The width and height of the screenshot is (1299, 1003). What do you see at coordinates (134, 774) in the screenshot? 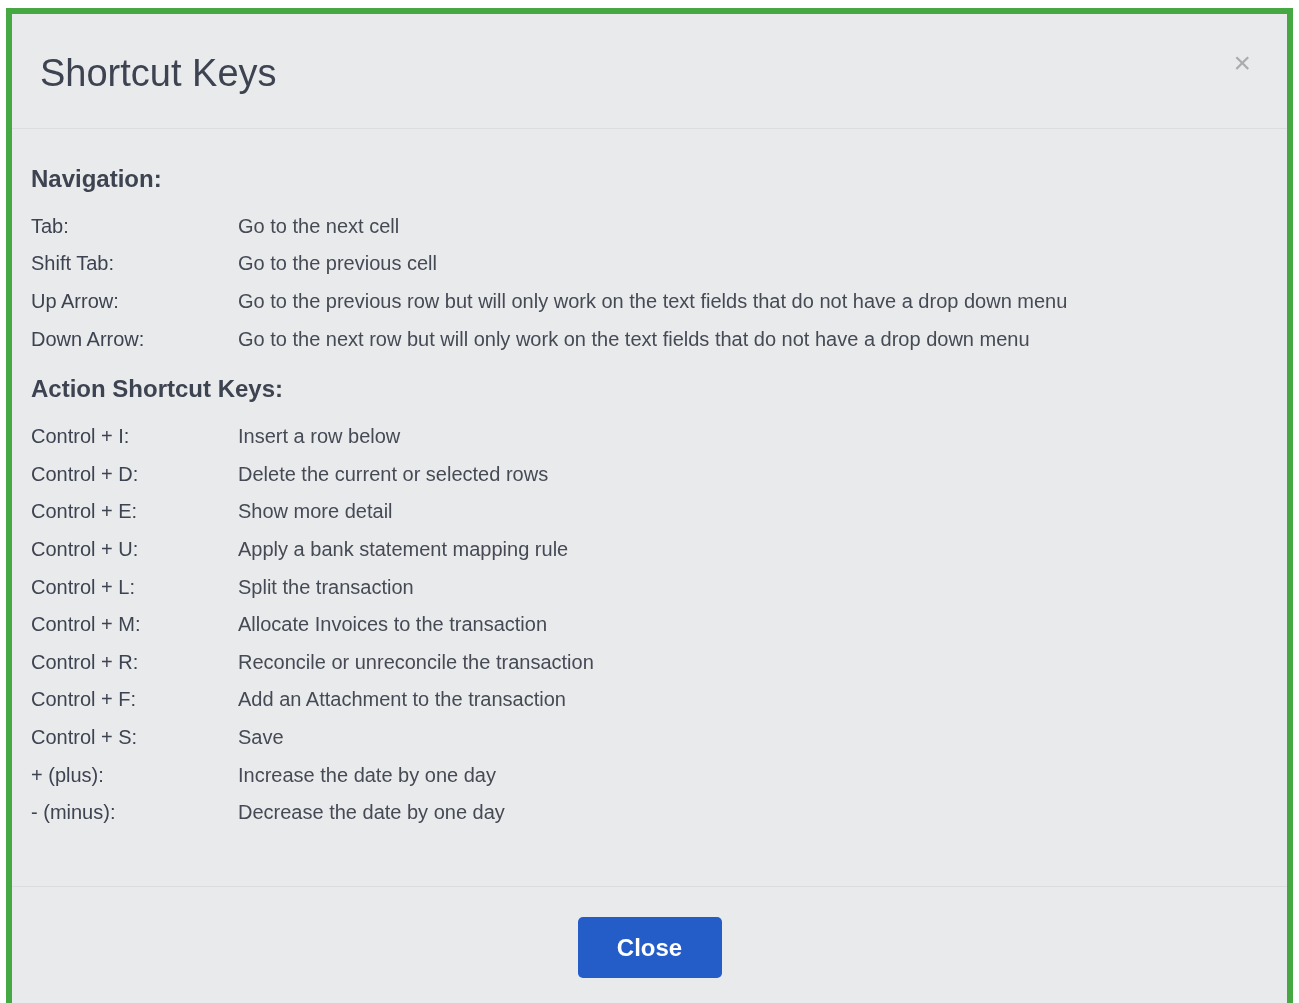
I see `shortcut-key: + (plus):` at bounding box center [134, 774].